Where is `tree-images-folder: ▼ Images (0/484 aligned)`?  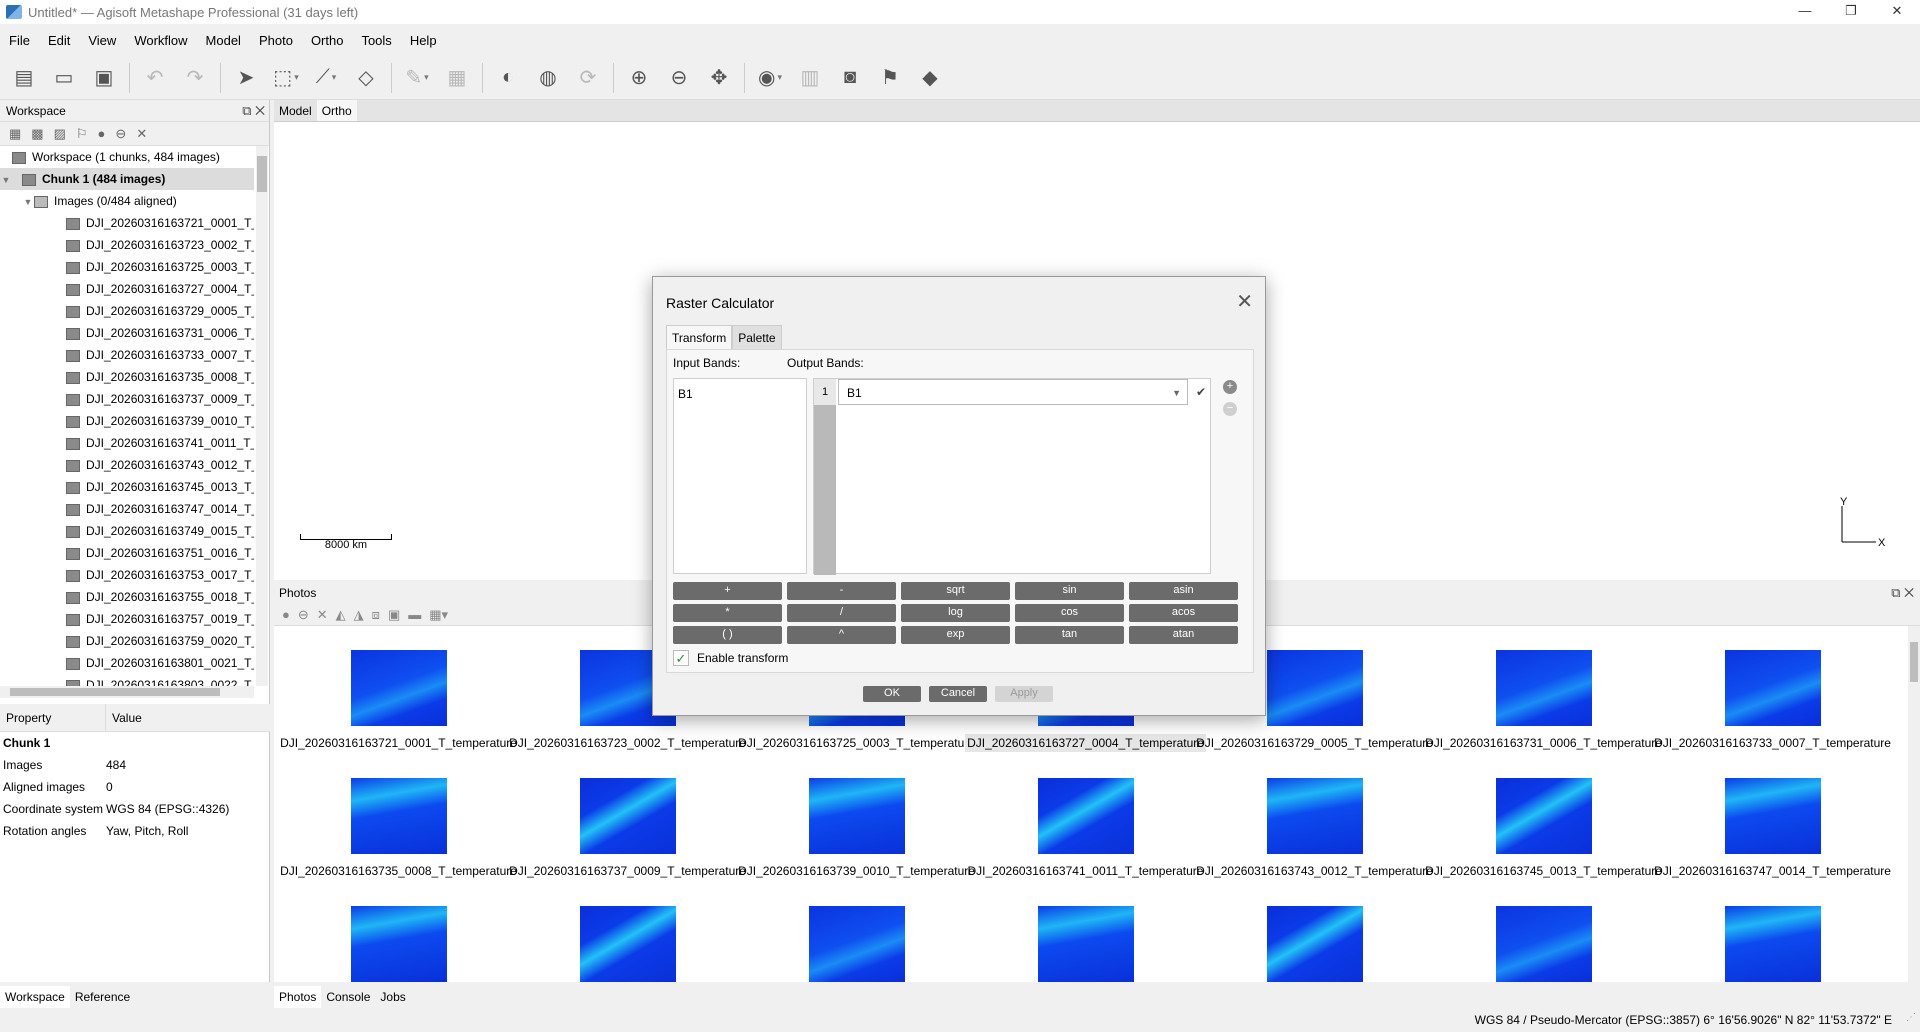 tree-images-folder: ▼ Images (0/484 aligned) is located at coordinates (127, 201).